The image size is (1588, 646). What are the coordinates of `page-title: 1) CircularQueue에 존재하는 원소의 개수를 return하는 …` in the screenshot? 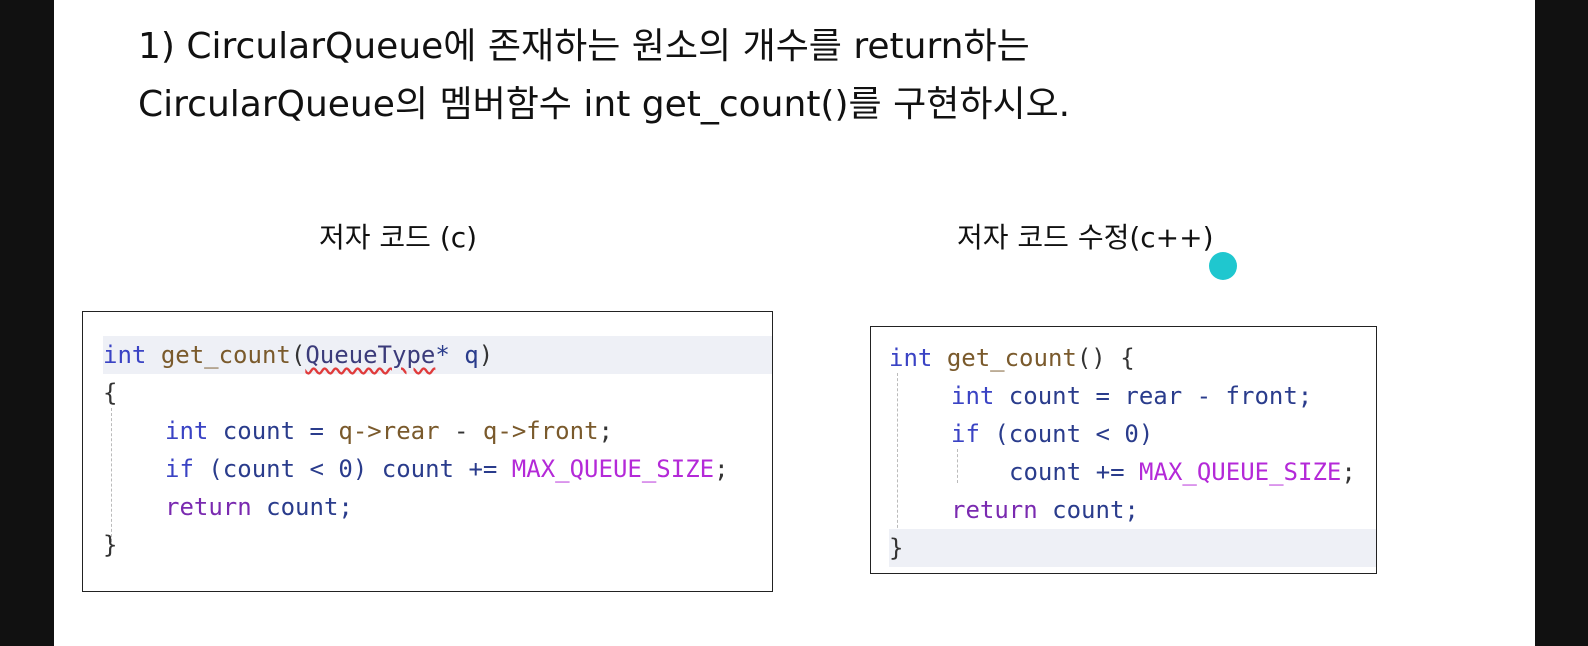 It's located at (604, 76).